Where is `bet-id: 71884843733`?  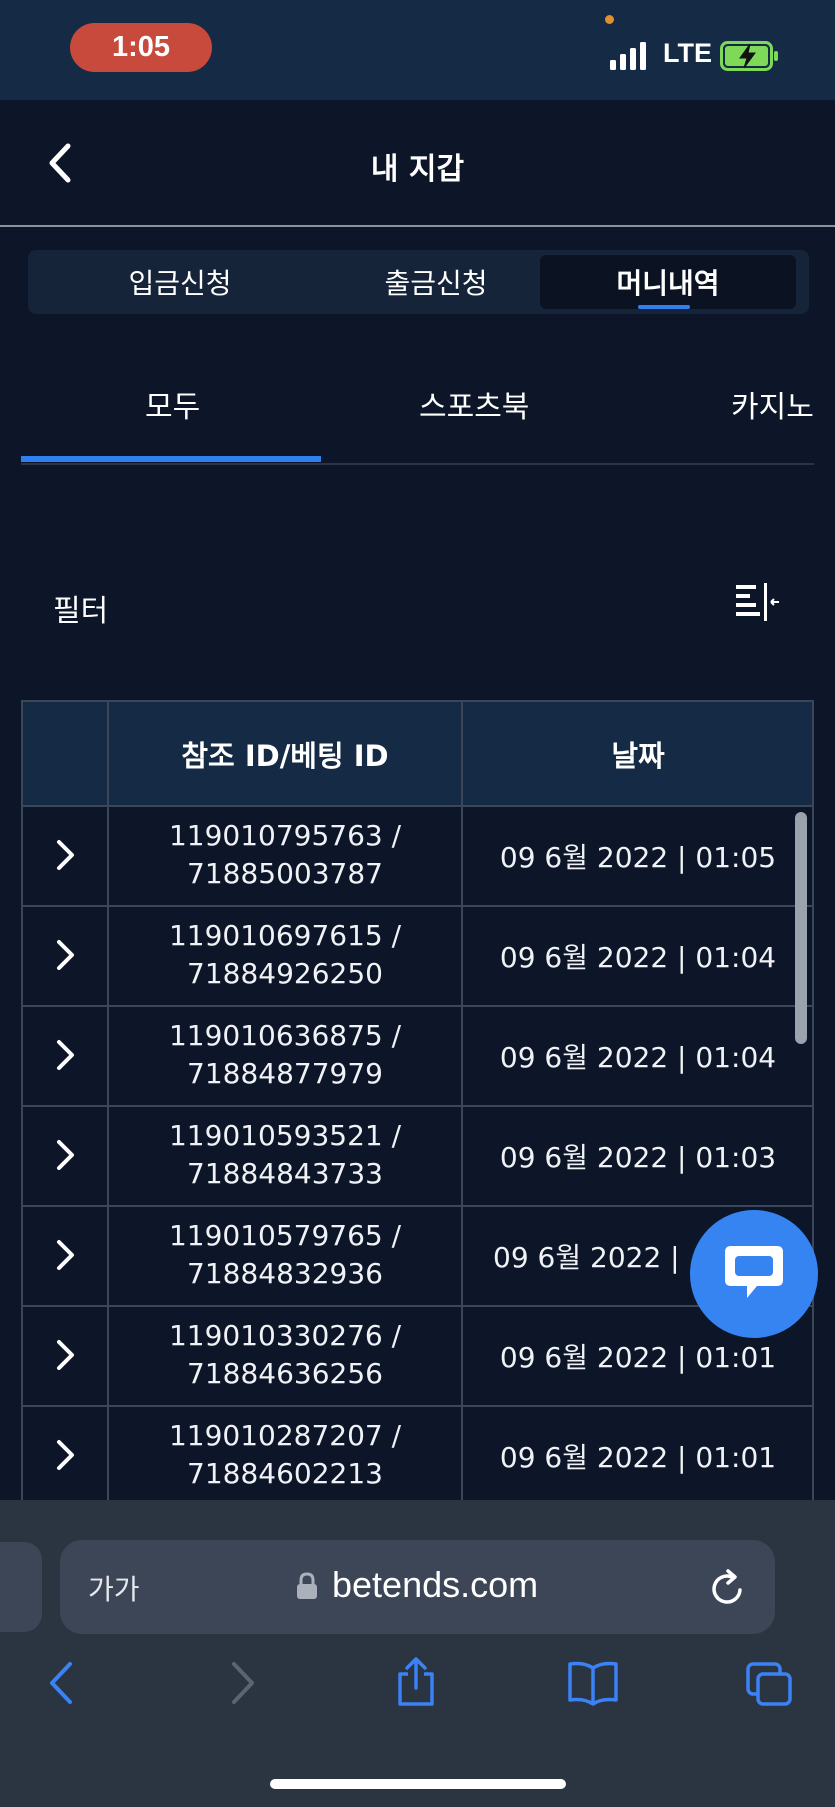 bet-id: 71884843733 is located at coordinates (285, 1173).